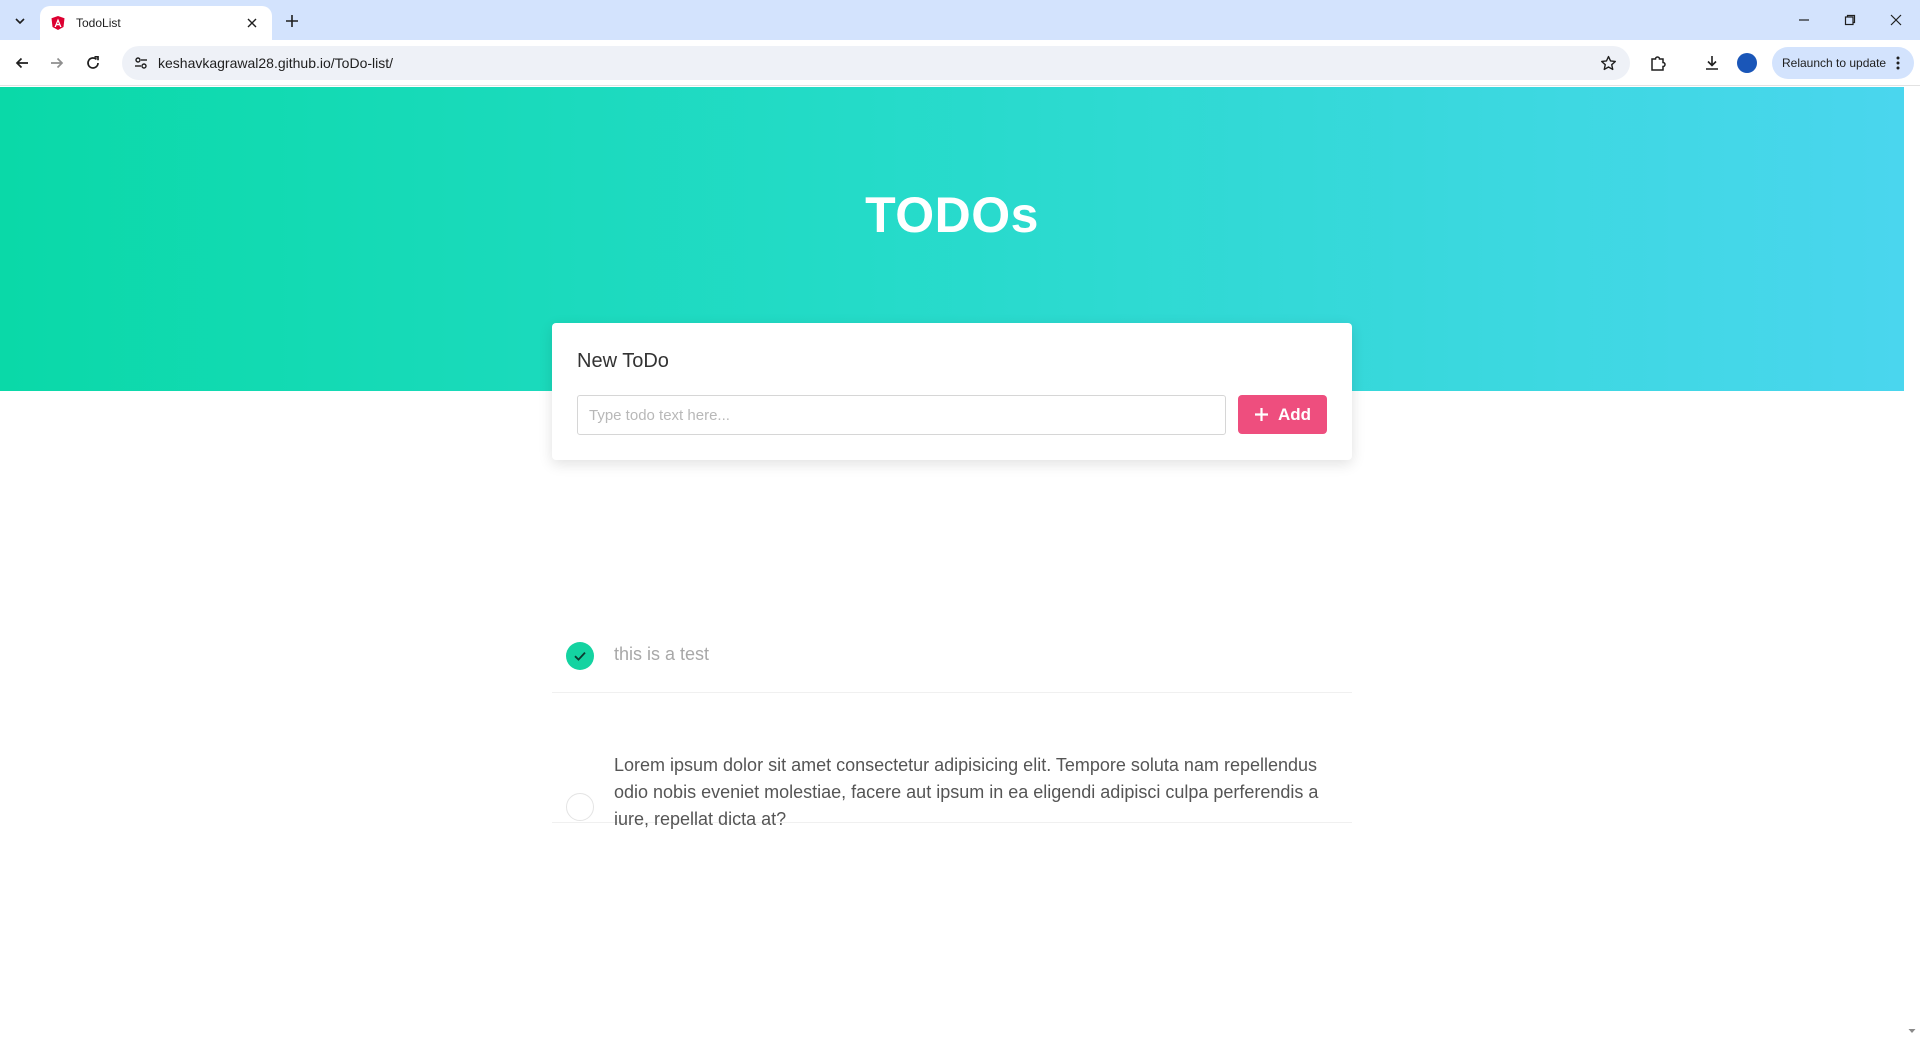 The width and height of the screenshot is (1920, 1040). I want to click on add-label: Add, so click(1294, 414).